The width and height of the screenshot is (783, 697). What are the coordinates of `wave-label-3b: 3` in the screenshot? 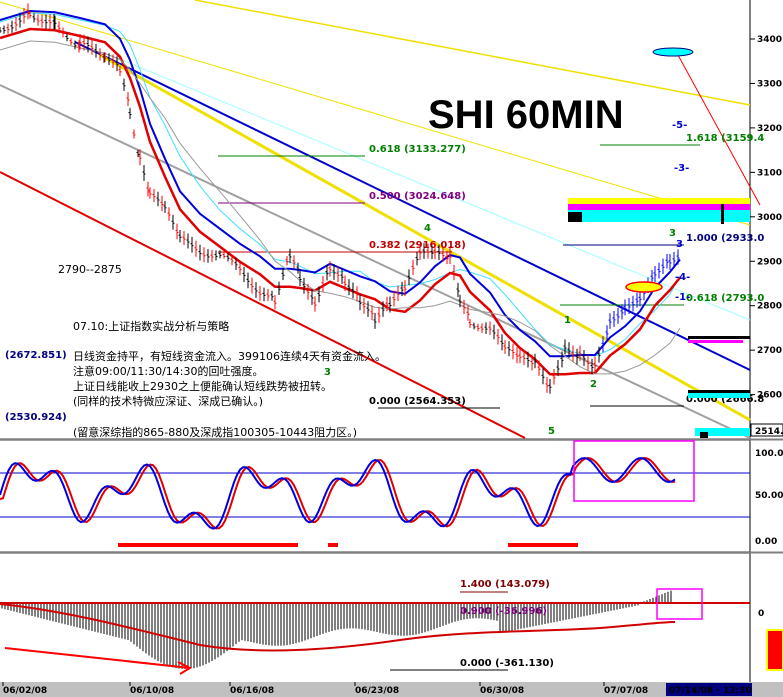 It's located at (672, 233).